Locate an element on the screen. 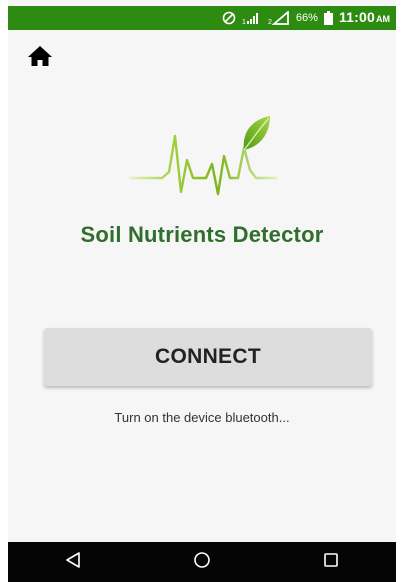 This screenshot has height=582, width=404. clock-time: 11:00 is located at coordinates (356, 17).